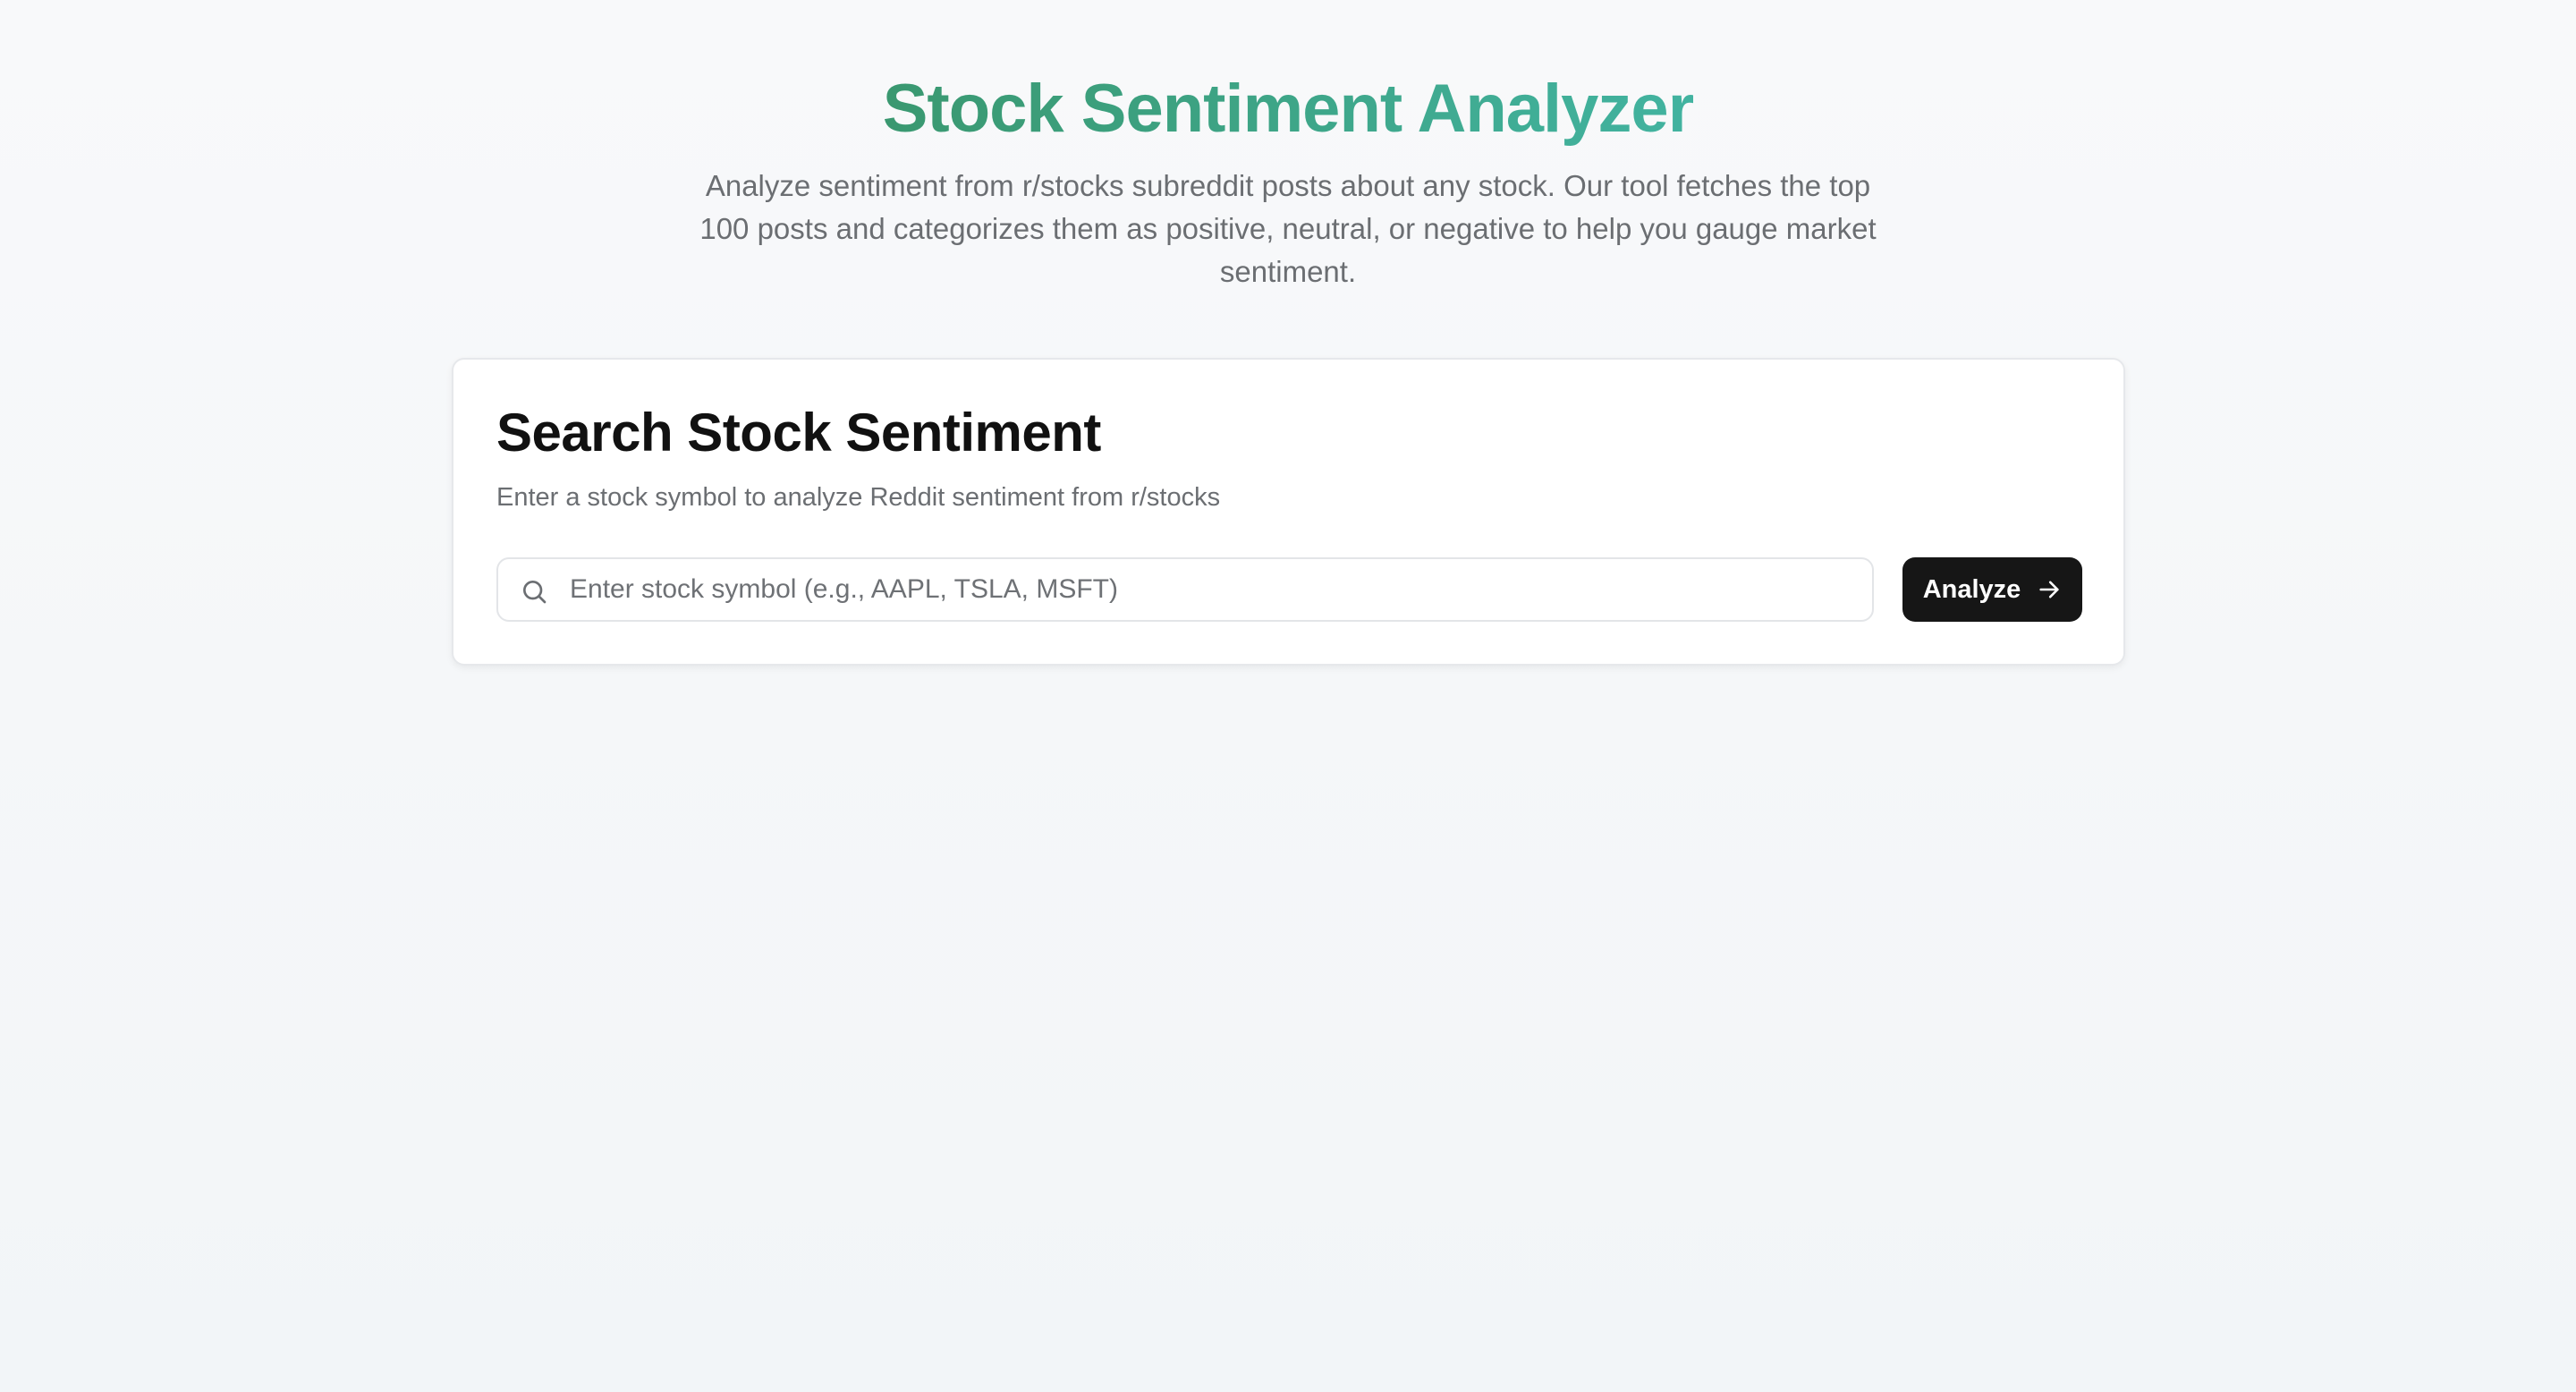  Describe the element at coordinates (1971, 589) in the screenshot. I see `analyze-button-label: Analyze` at that location.